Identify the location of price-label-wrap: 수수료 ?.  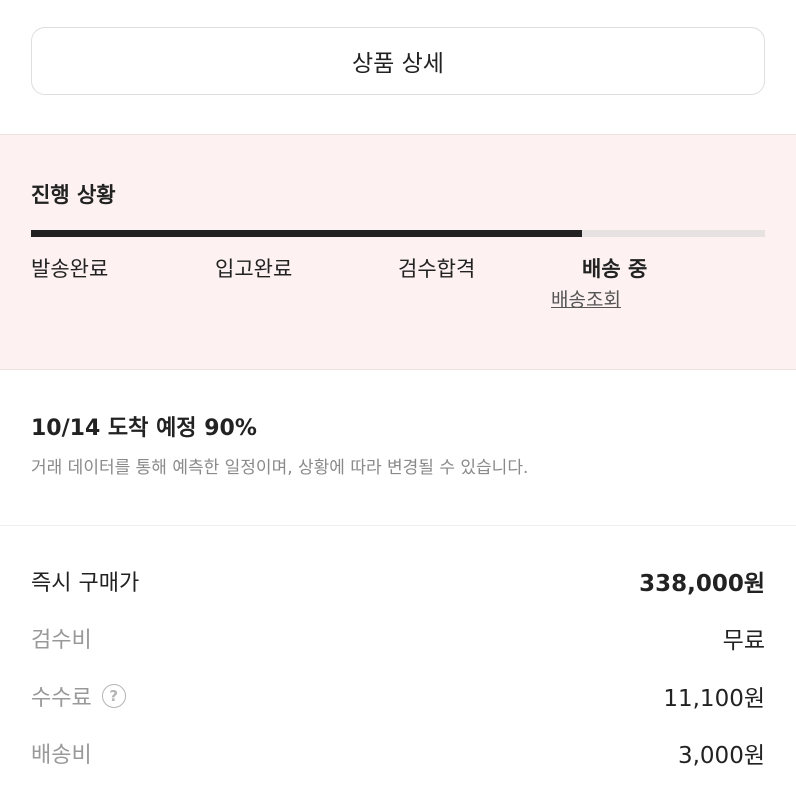
(78, 696).